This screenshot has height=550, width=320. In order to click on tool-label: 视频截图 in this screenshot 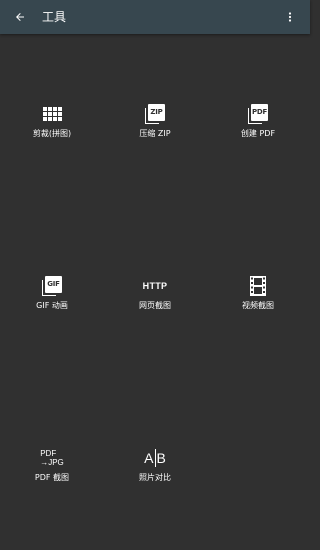, I will do `click(258, 305)`.